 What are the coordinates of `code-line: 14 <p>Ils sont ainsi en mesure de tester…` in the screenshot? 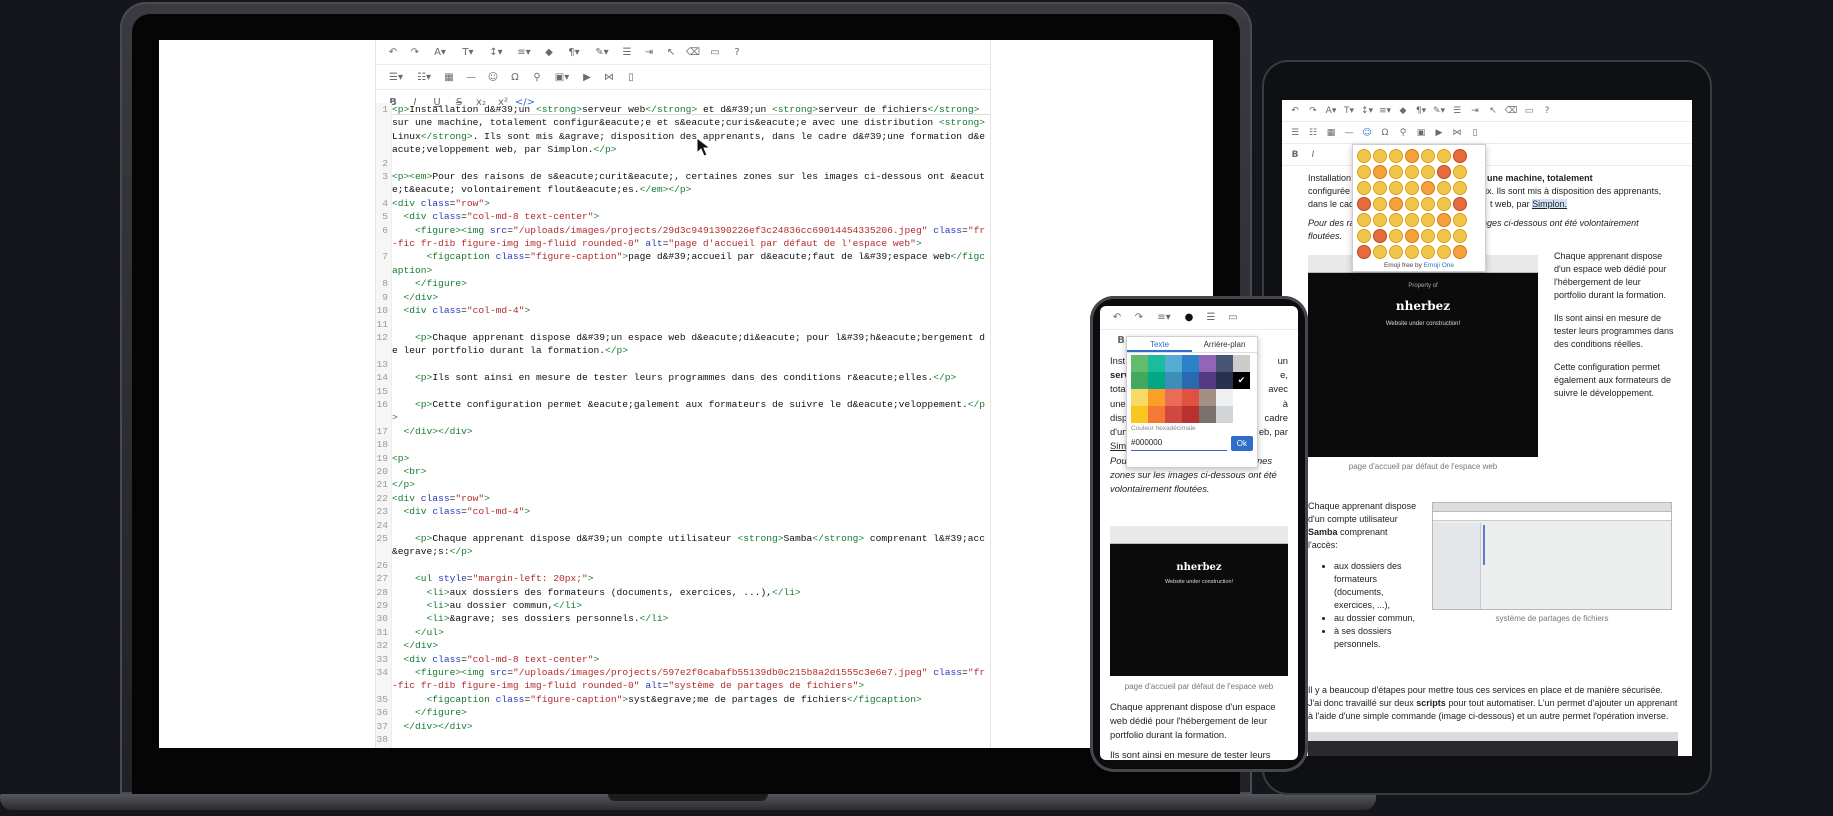 It's located at (684, 377).